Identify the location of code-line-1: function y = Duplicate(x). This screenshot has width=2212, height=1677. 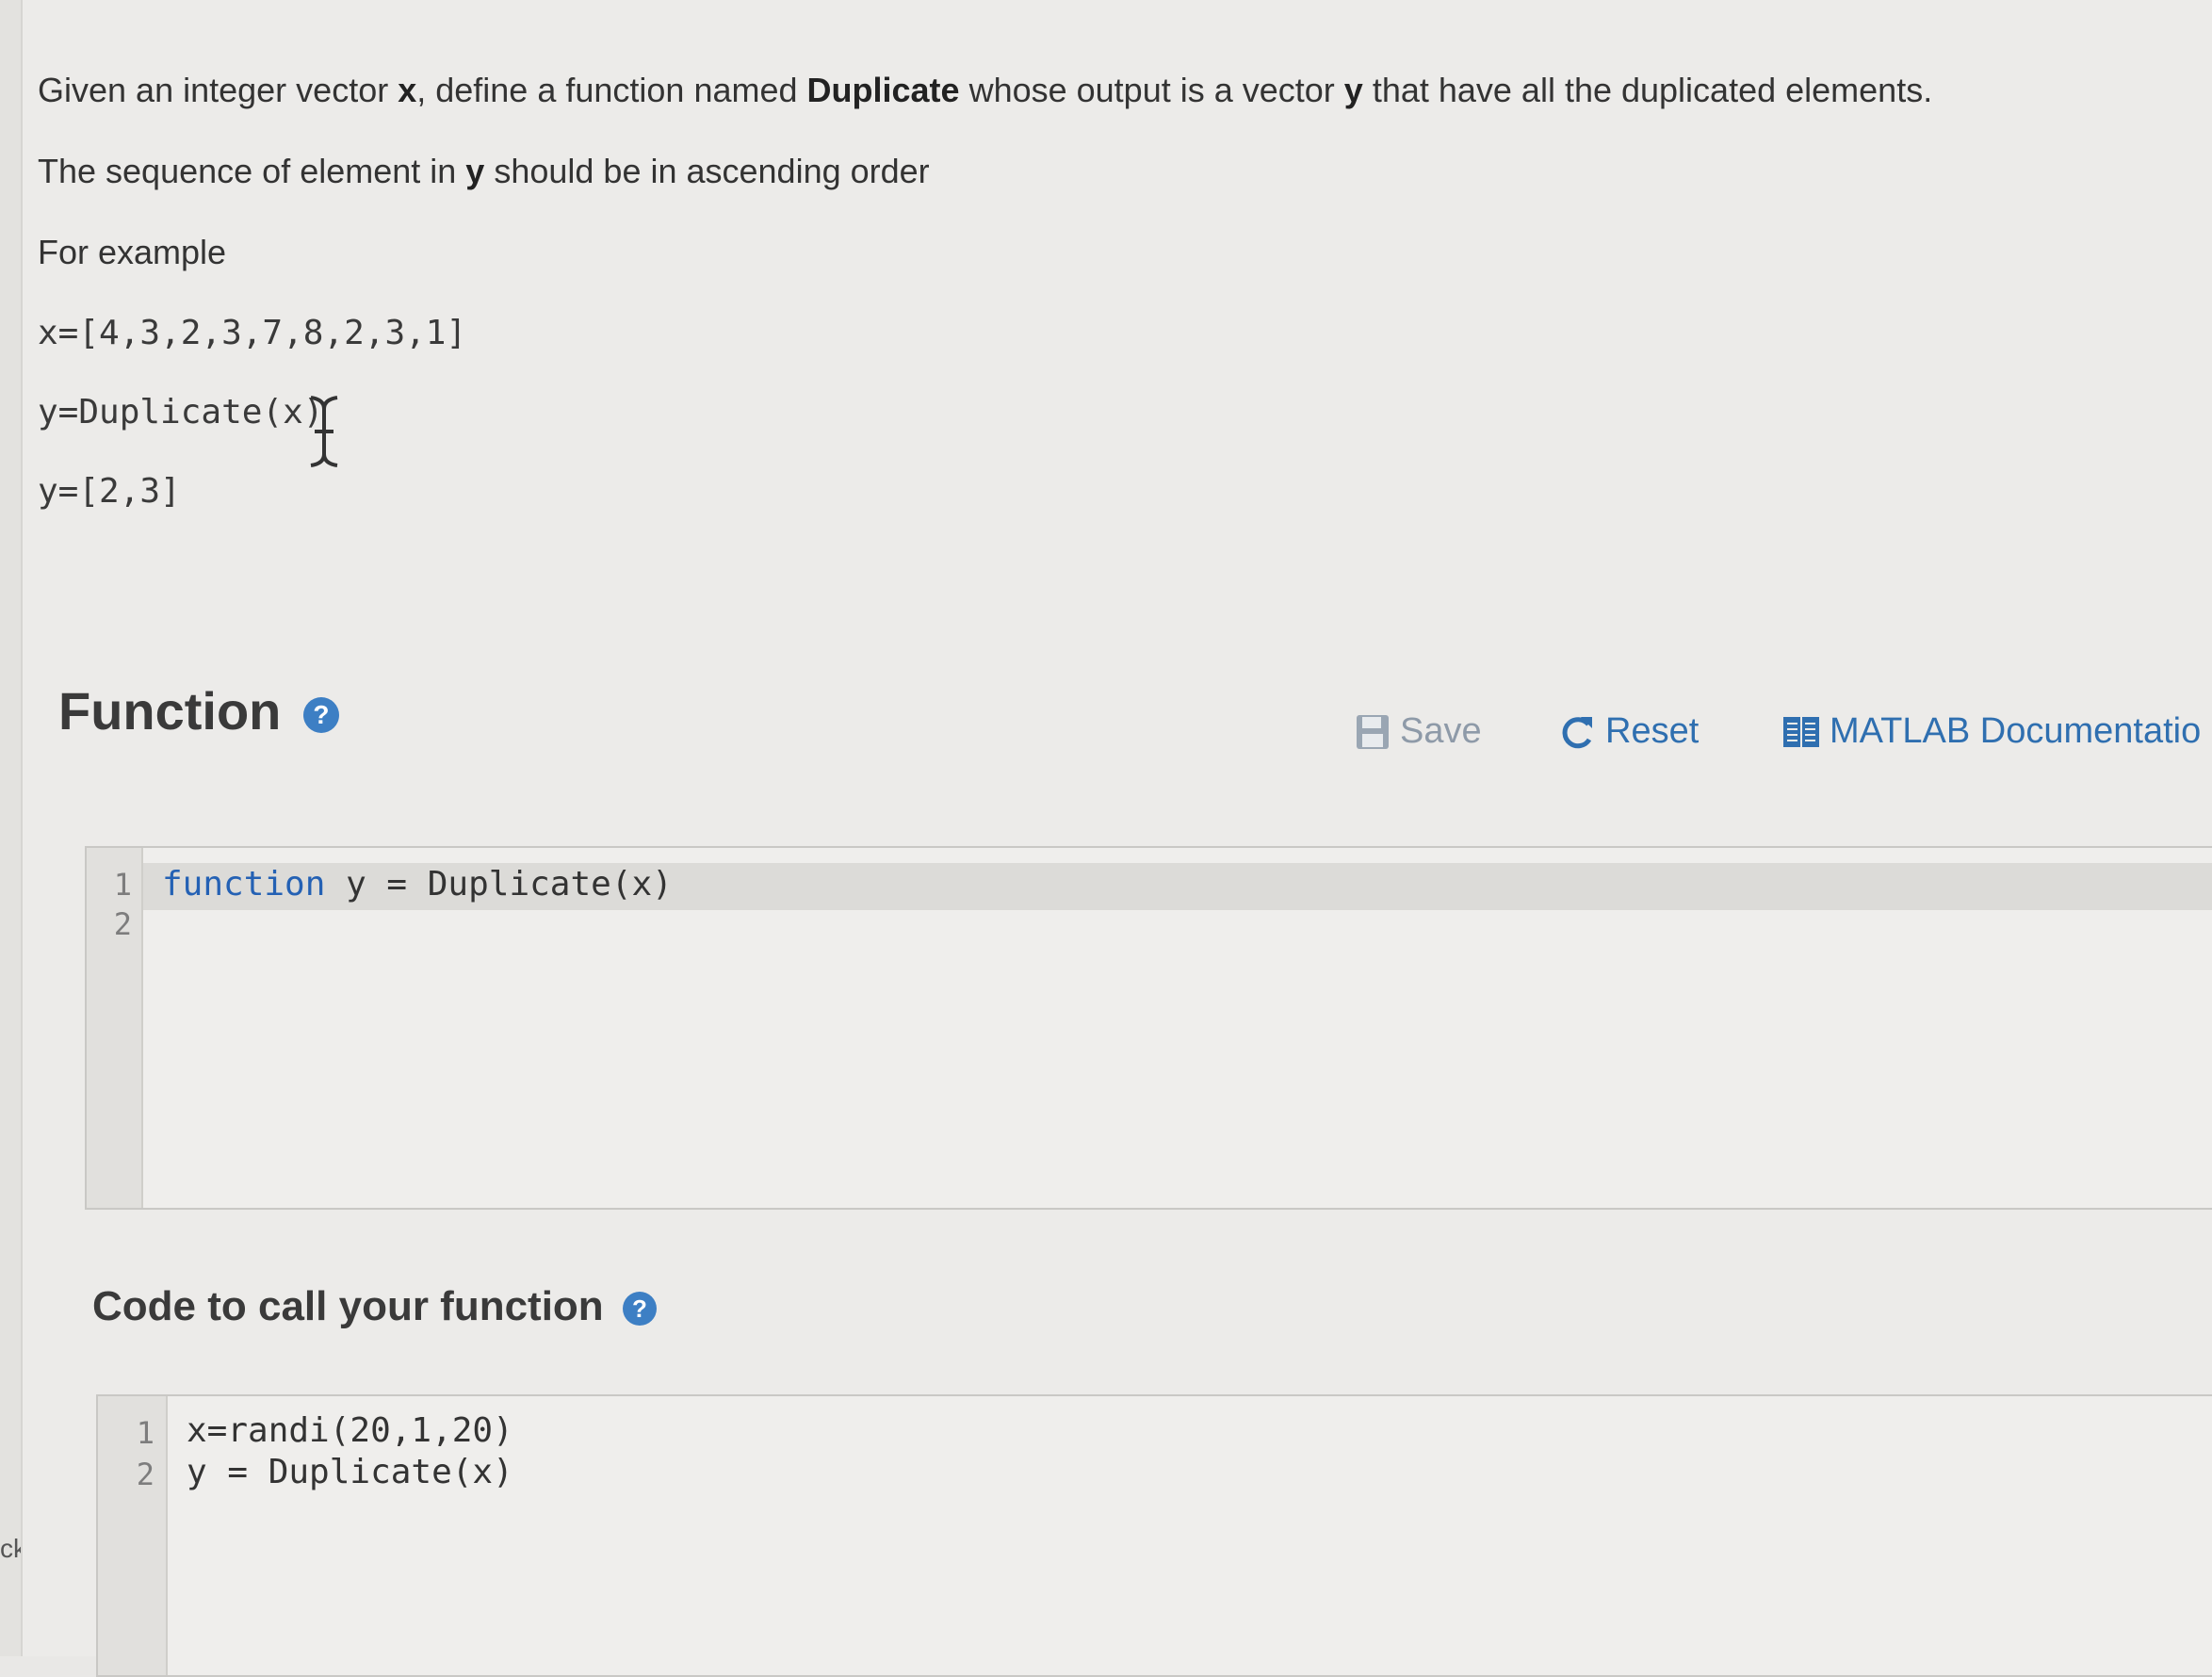
(417, 884).